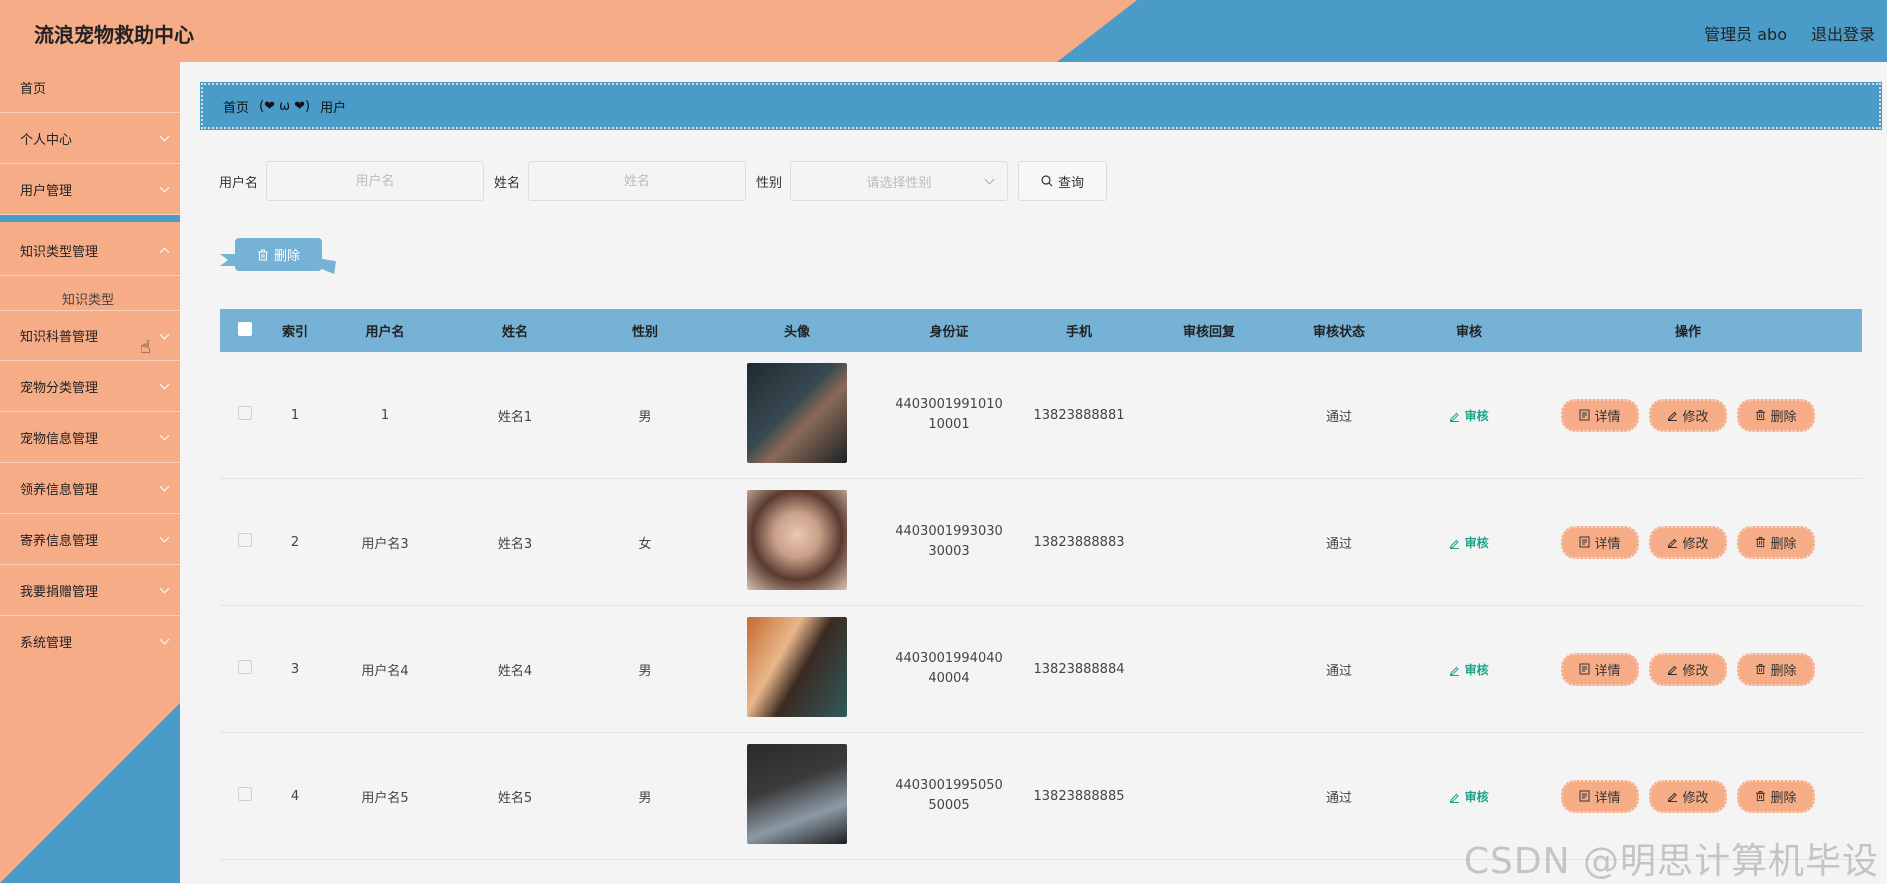 This screenshot has width=1887, height=884. Describe the element at coordinates (949, 805) in the screenshot. I see `id-card-line-2: 50005` at that location.